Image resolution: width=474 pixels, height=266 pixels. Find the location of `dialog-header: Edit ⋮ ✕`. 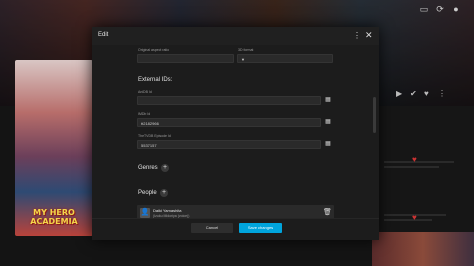

dialog-header: Edit ⋮ ✕ is located at coordinates (235, 36).